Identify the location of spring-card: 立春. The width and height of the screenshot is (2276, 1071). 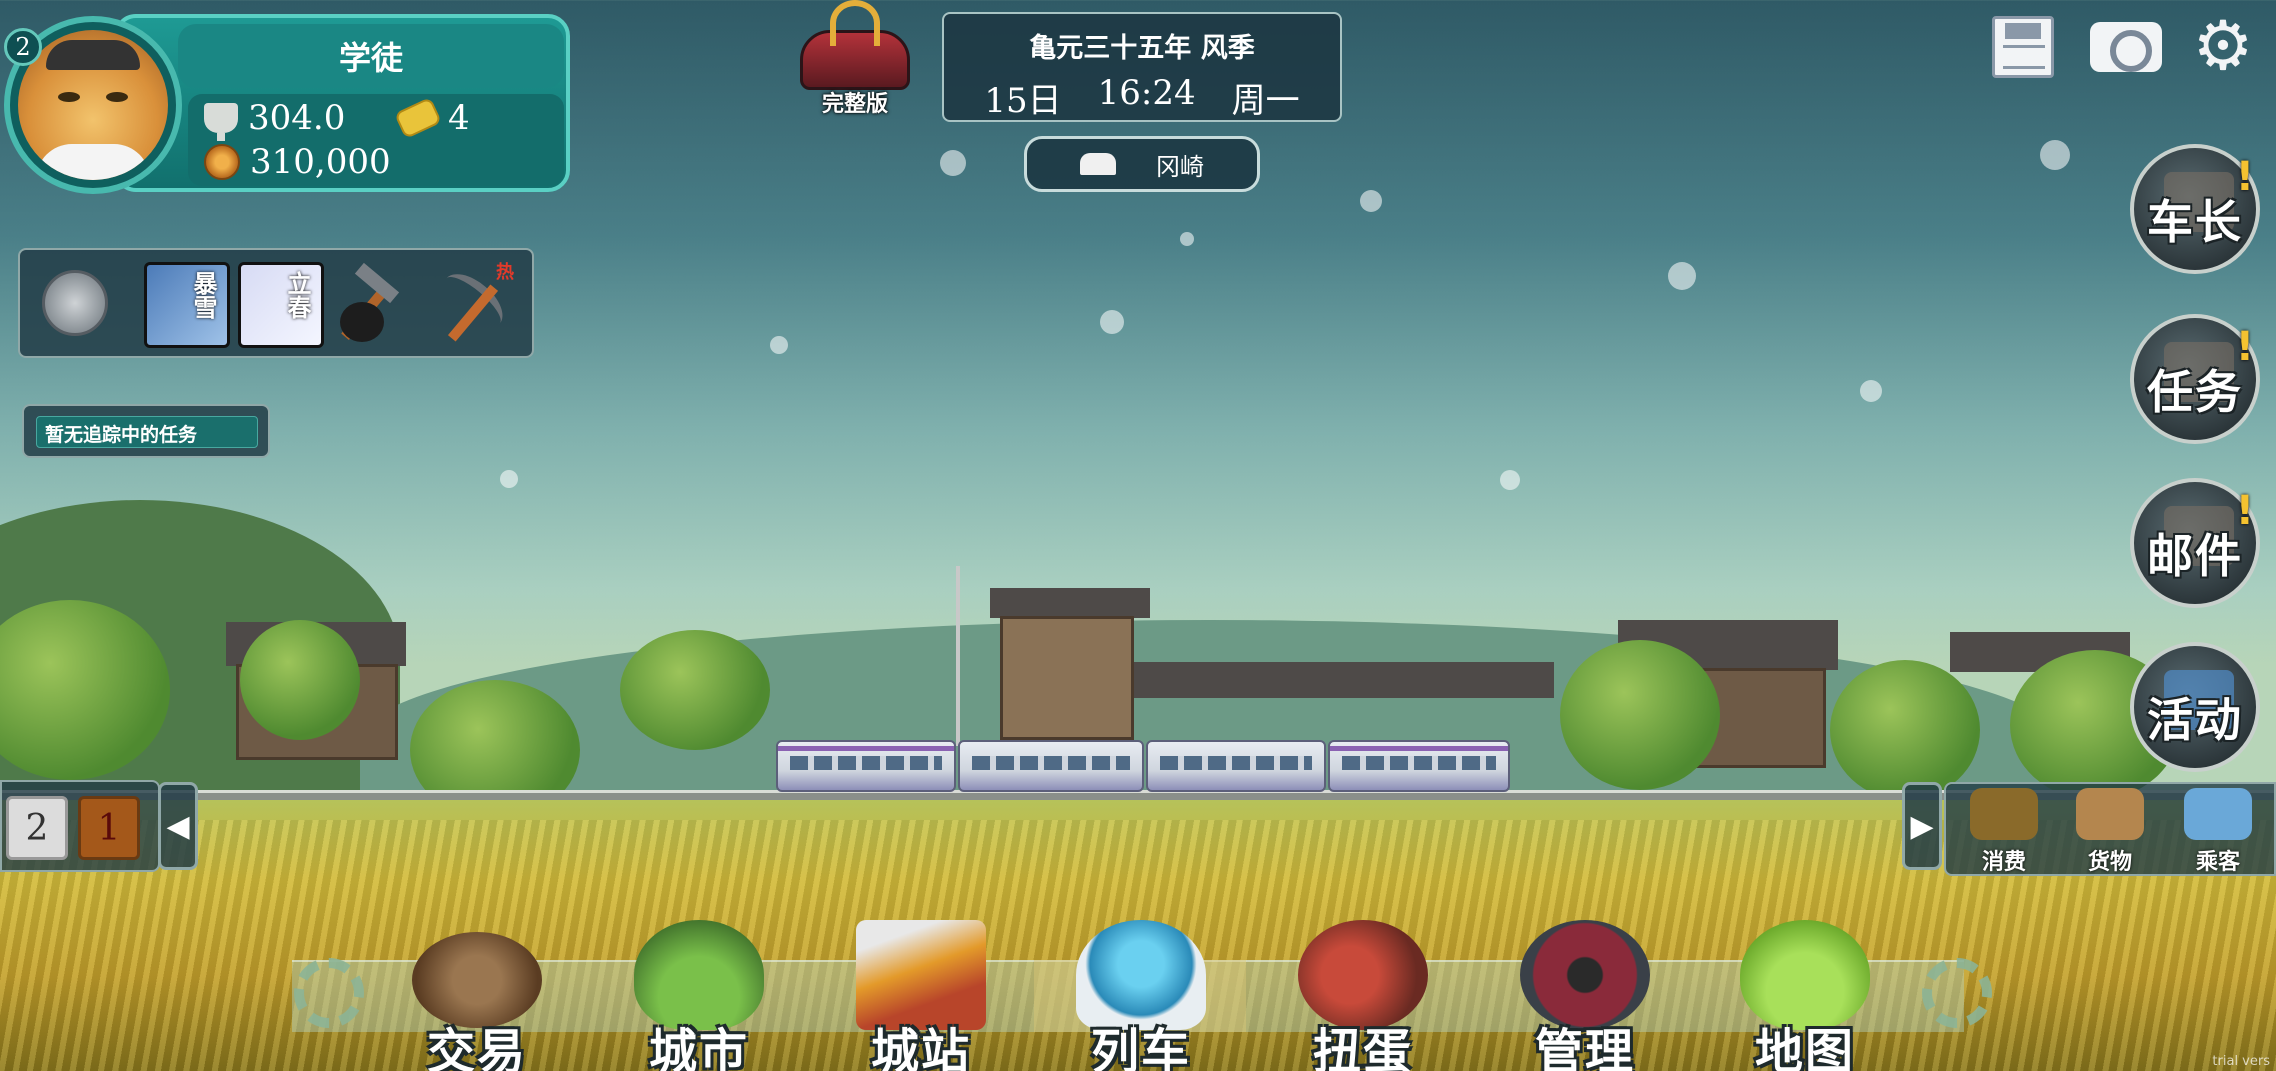
(281, 305).